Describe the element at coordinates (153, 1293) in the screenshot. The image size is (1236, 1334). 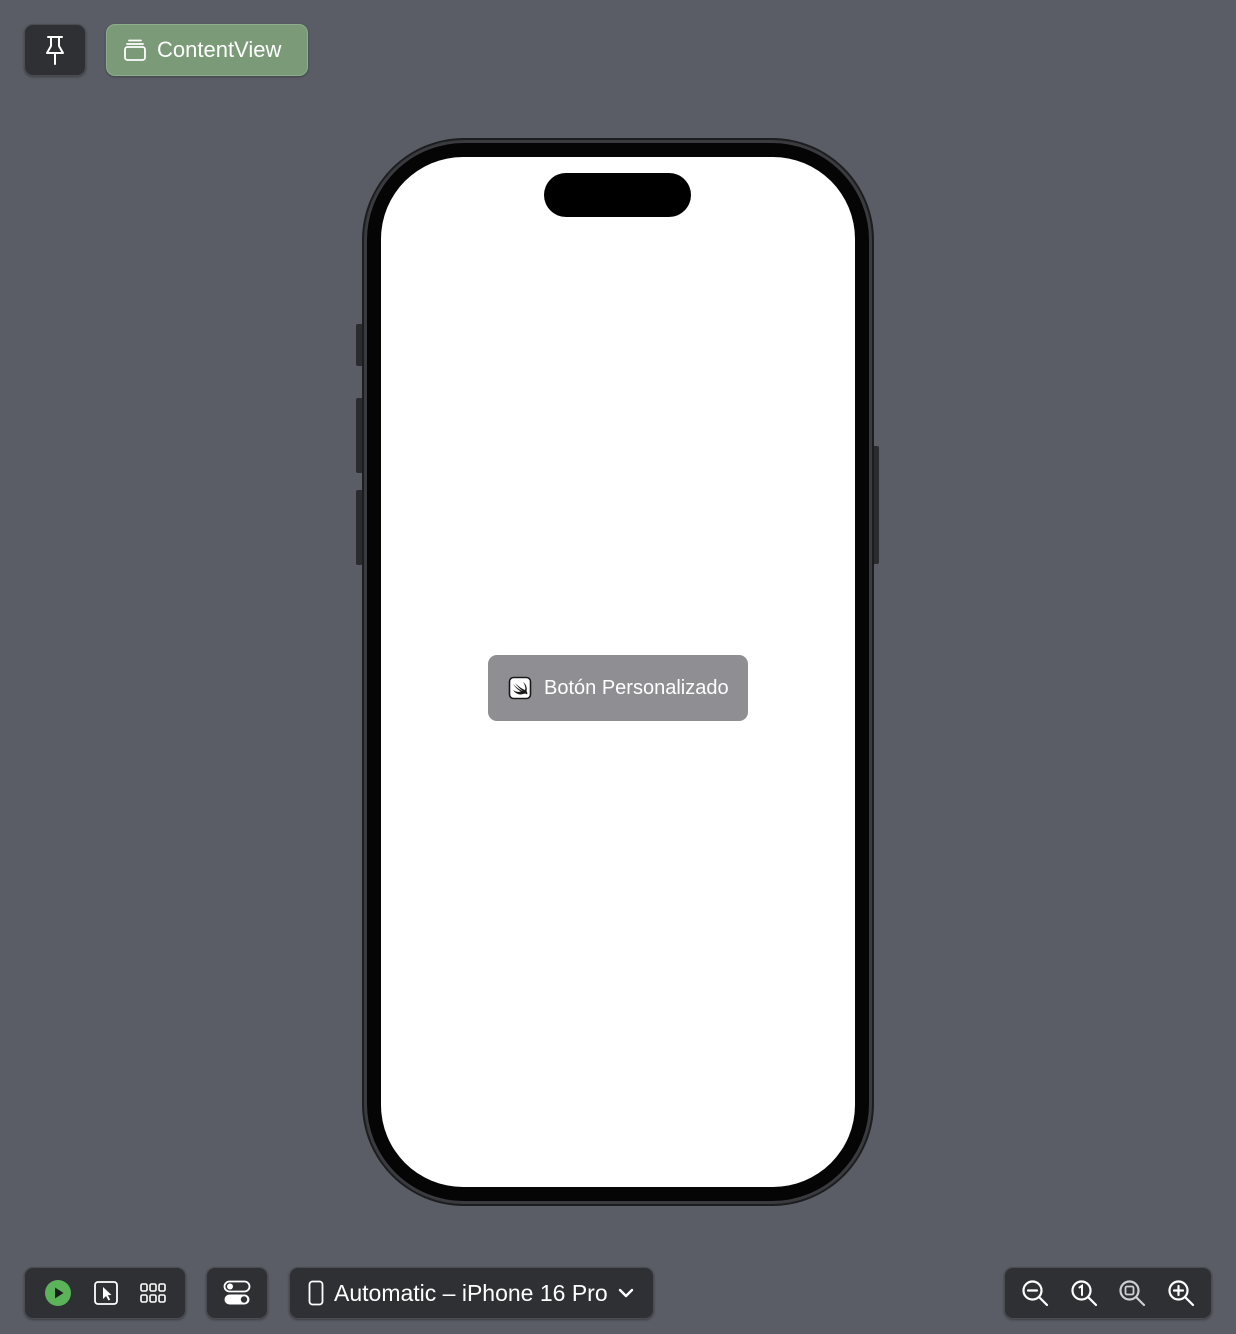
I see `grid-icon` at that location.